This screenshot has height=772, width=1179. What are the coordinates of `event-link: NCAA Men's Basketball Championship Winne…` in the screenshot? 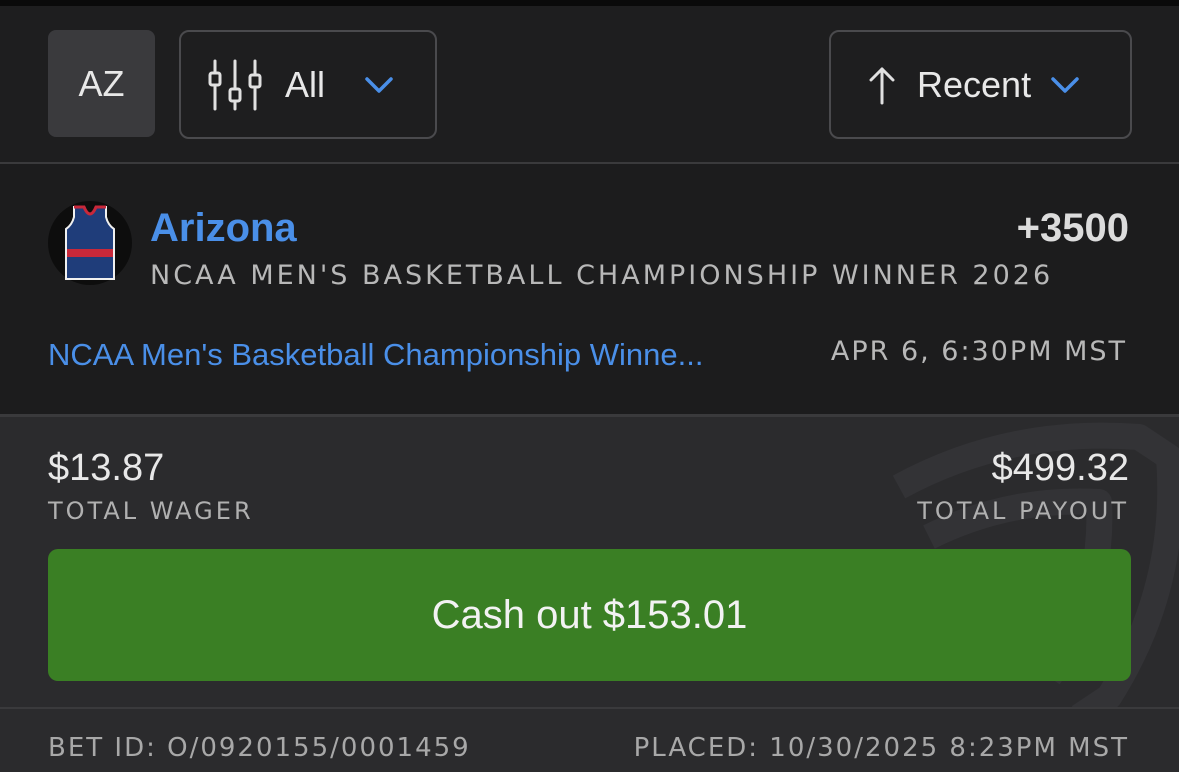 It's located at (419, 355).